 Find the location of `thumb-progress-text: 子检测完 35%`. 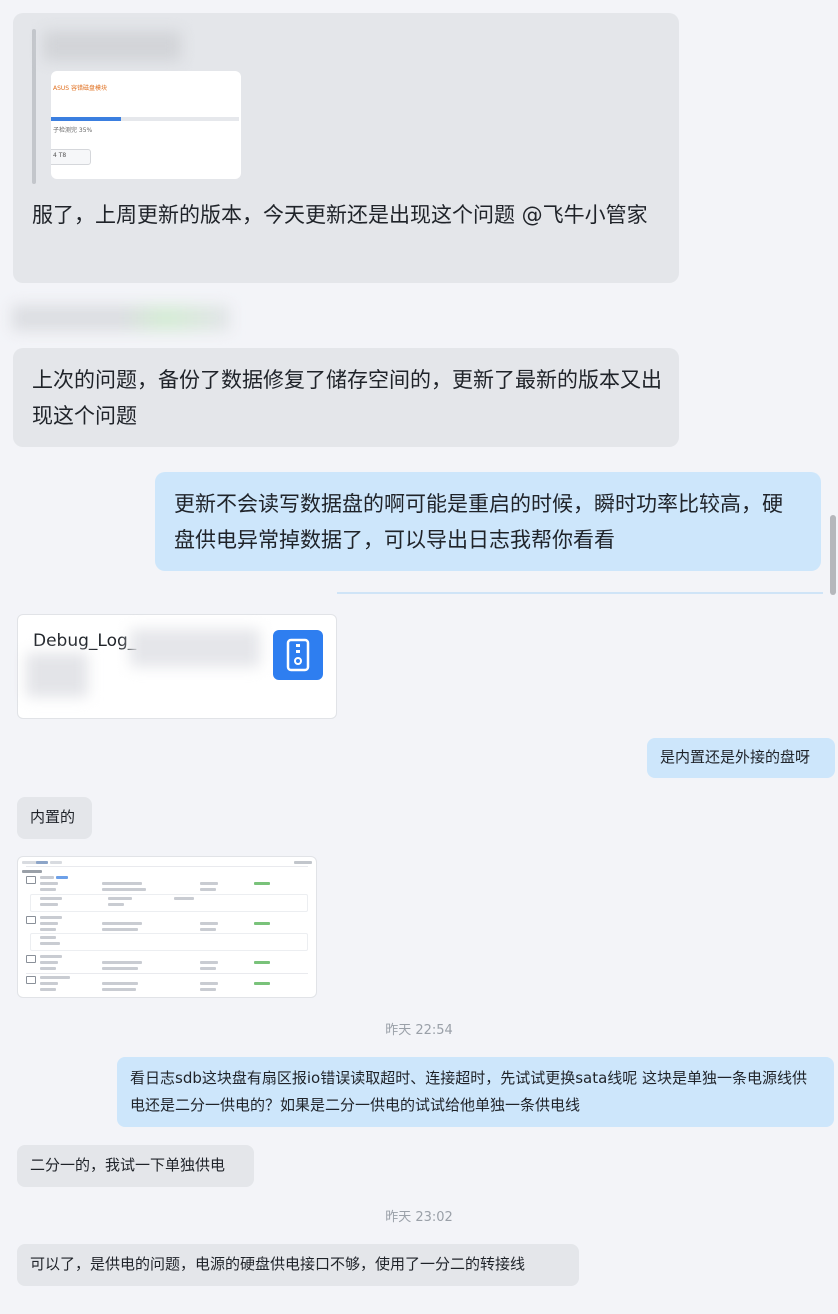

thumb-progress-text: 子检测完 35% is located at coordinates (73, 130).